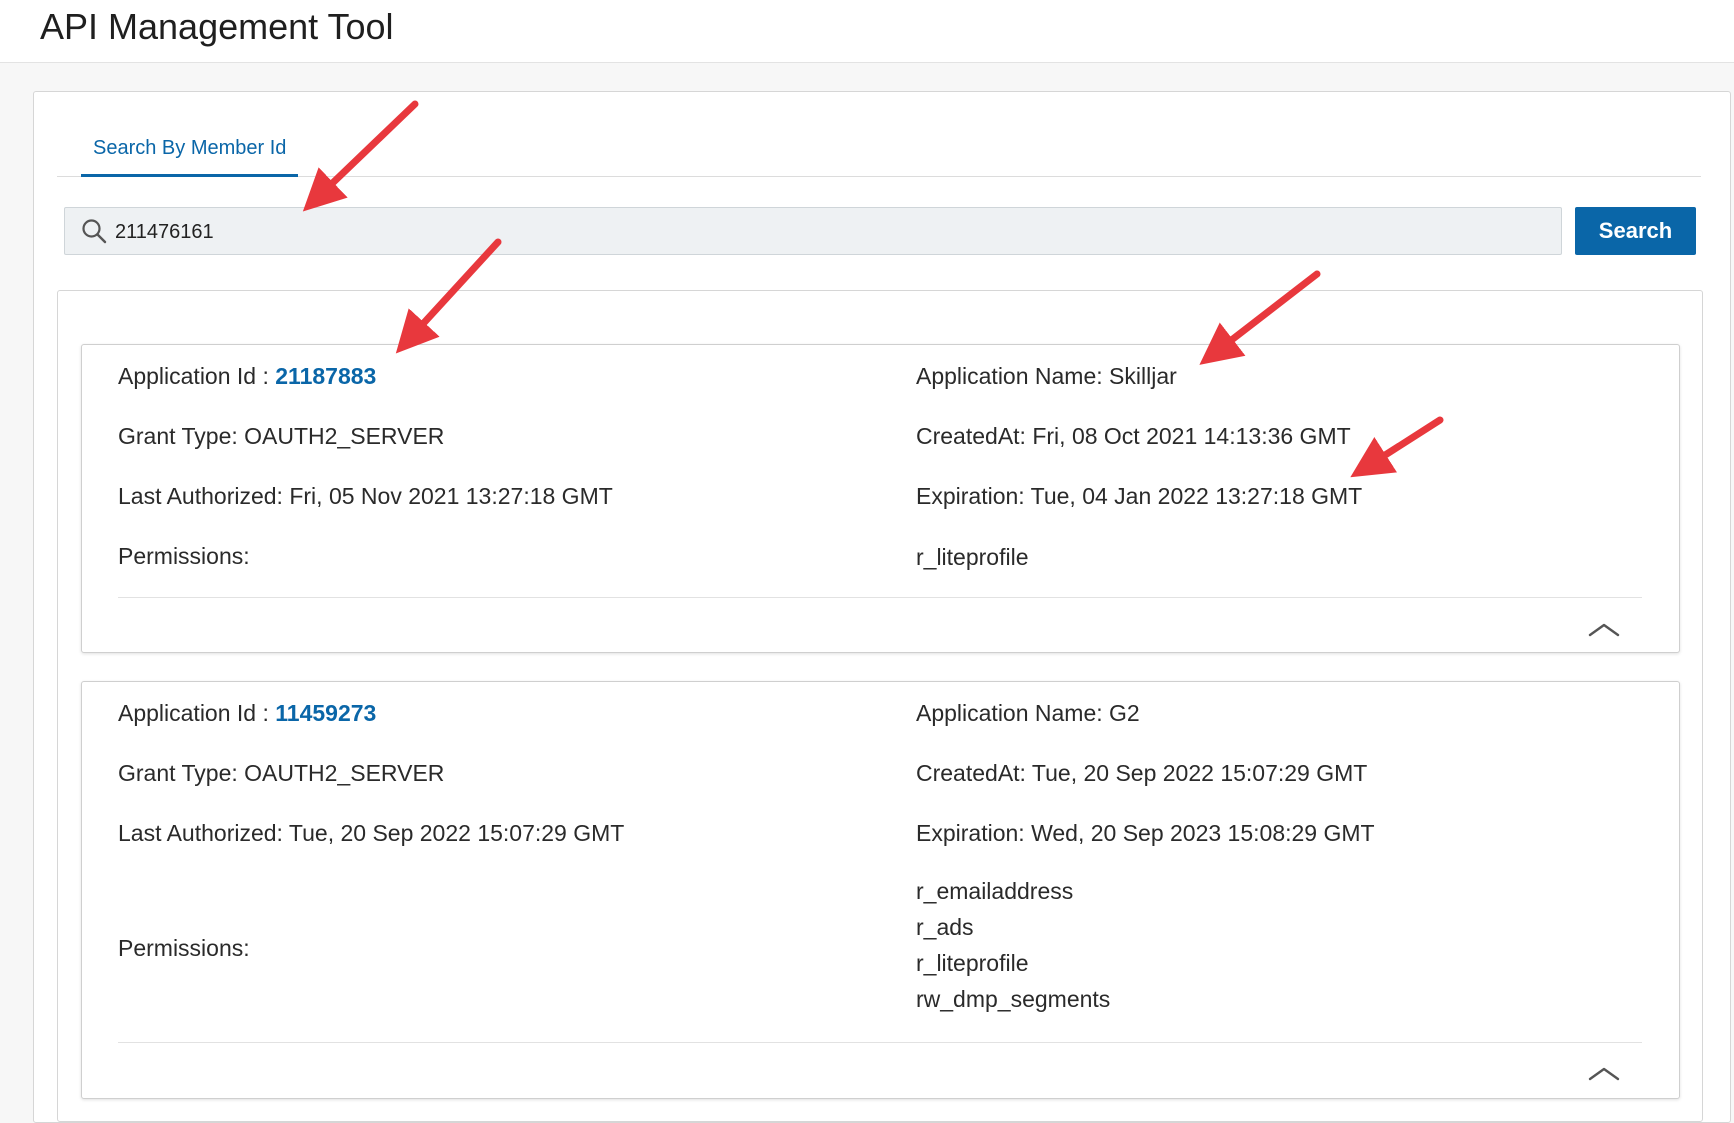  What do you see at coordinates (325, 376) in the screenshot?
I see `application-id-link: 21187883` at bounding box center [325, 376].